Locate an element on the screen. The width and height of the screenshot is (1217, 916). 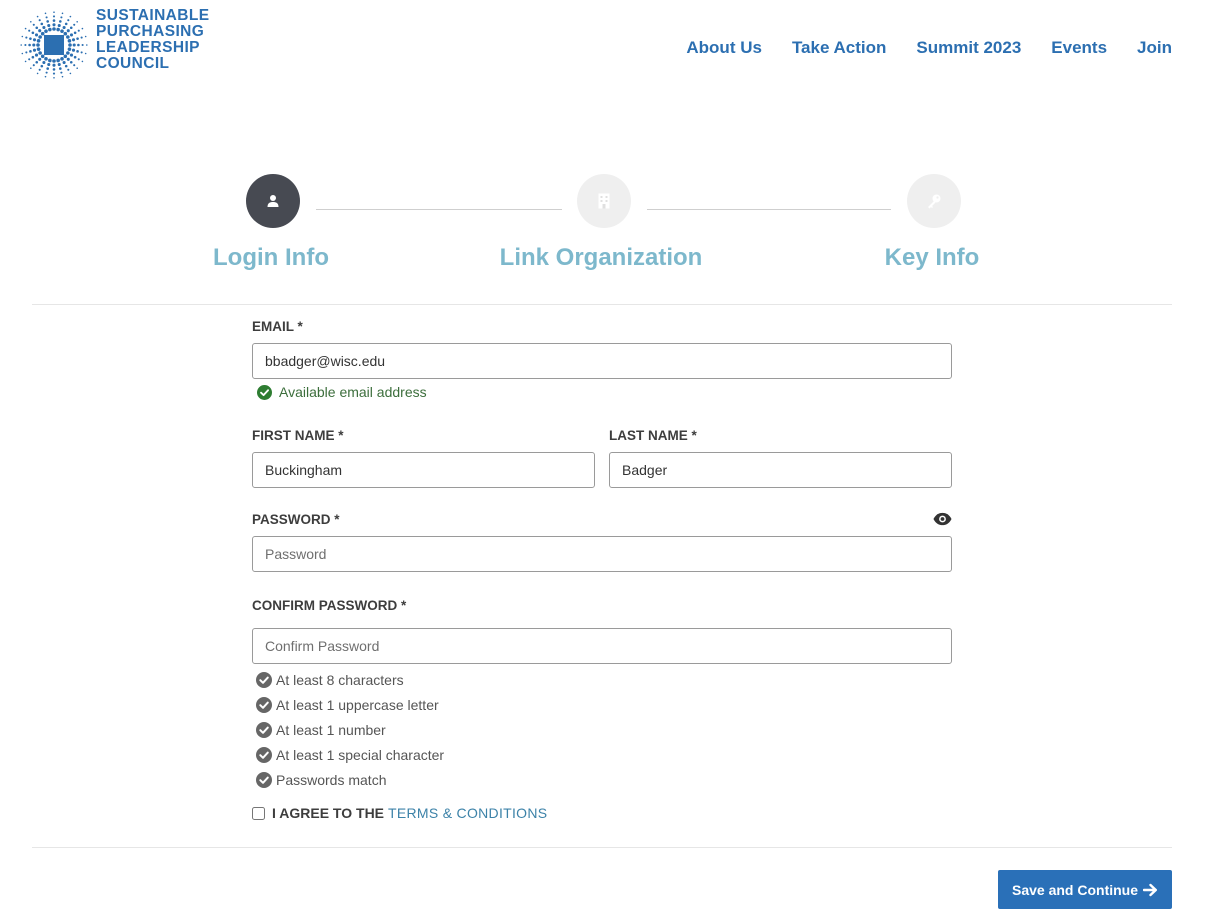
logo-line: COUNCIL is located at coordinates (133, 63).